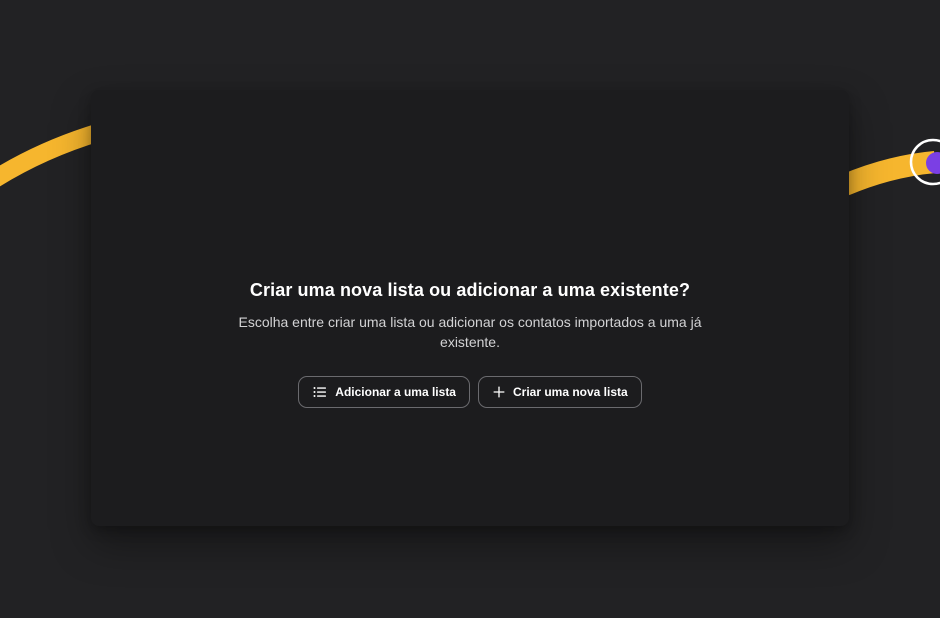 The image size is (940, 618). Describe the element at coordinates (570, 392) in the screenshot. I see `create-new-list-label: Criar uma nova lista` at that location.